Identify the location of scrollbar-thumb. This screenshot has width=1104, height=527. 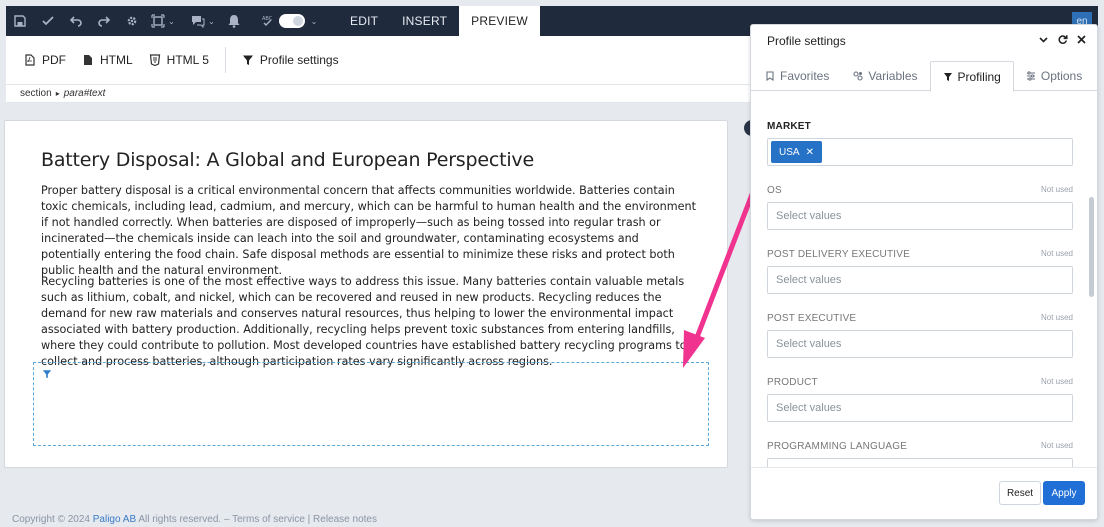
(1091, 247).